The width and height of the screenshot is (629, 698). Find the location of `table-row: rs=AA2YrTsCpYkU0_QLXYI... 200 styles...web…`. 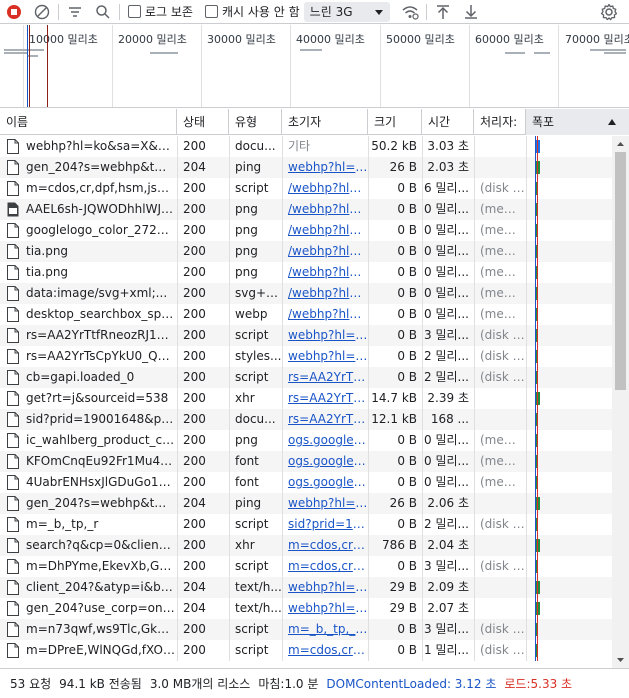

table-row: rs=AA2YrTsCpYkU0_QLXYI... 200 styles...web… is located at coordinates (306, 356).